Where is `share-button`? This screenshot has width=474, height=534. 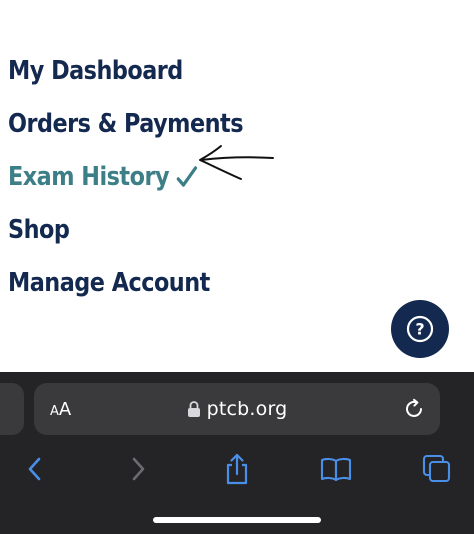 share-button is located at coordinates (237, 469).